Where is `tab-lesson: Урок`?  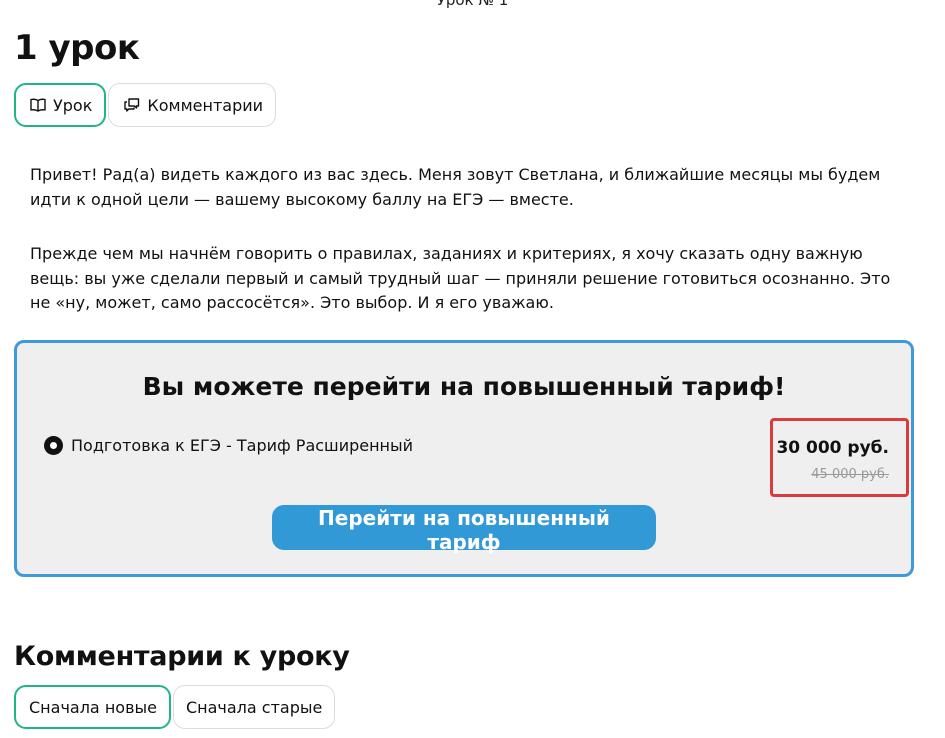 tab-lesson: Урок is located at coordinates (60, 105).